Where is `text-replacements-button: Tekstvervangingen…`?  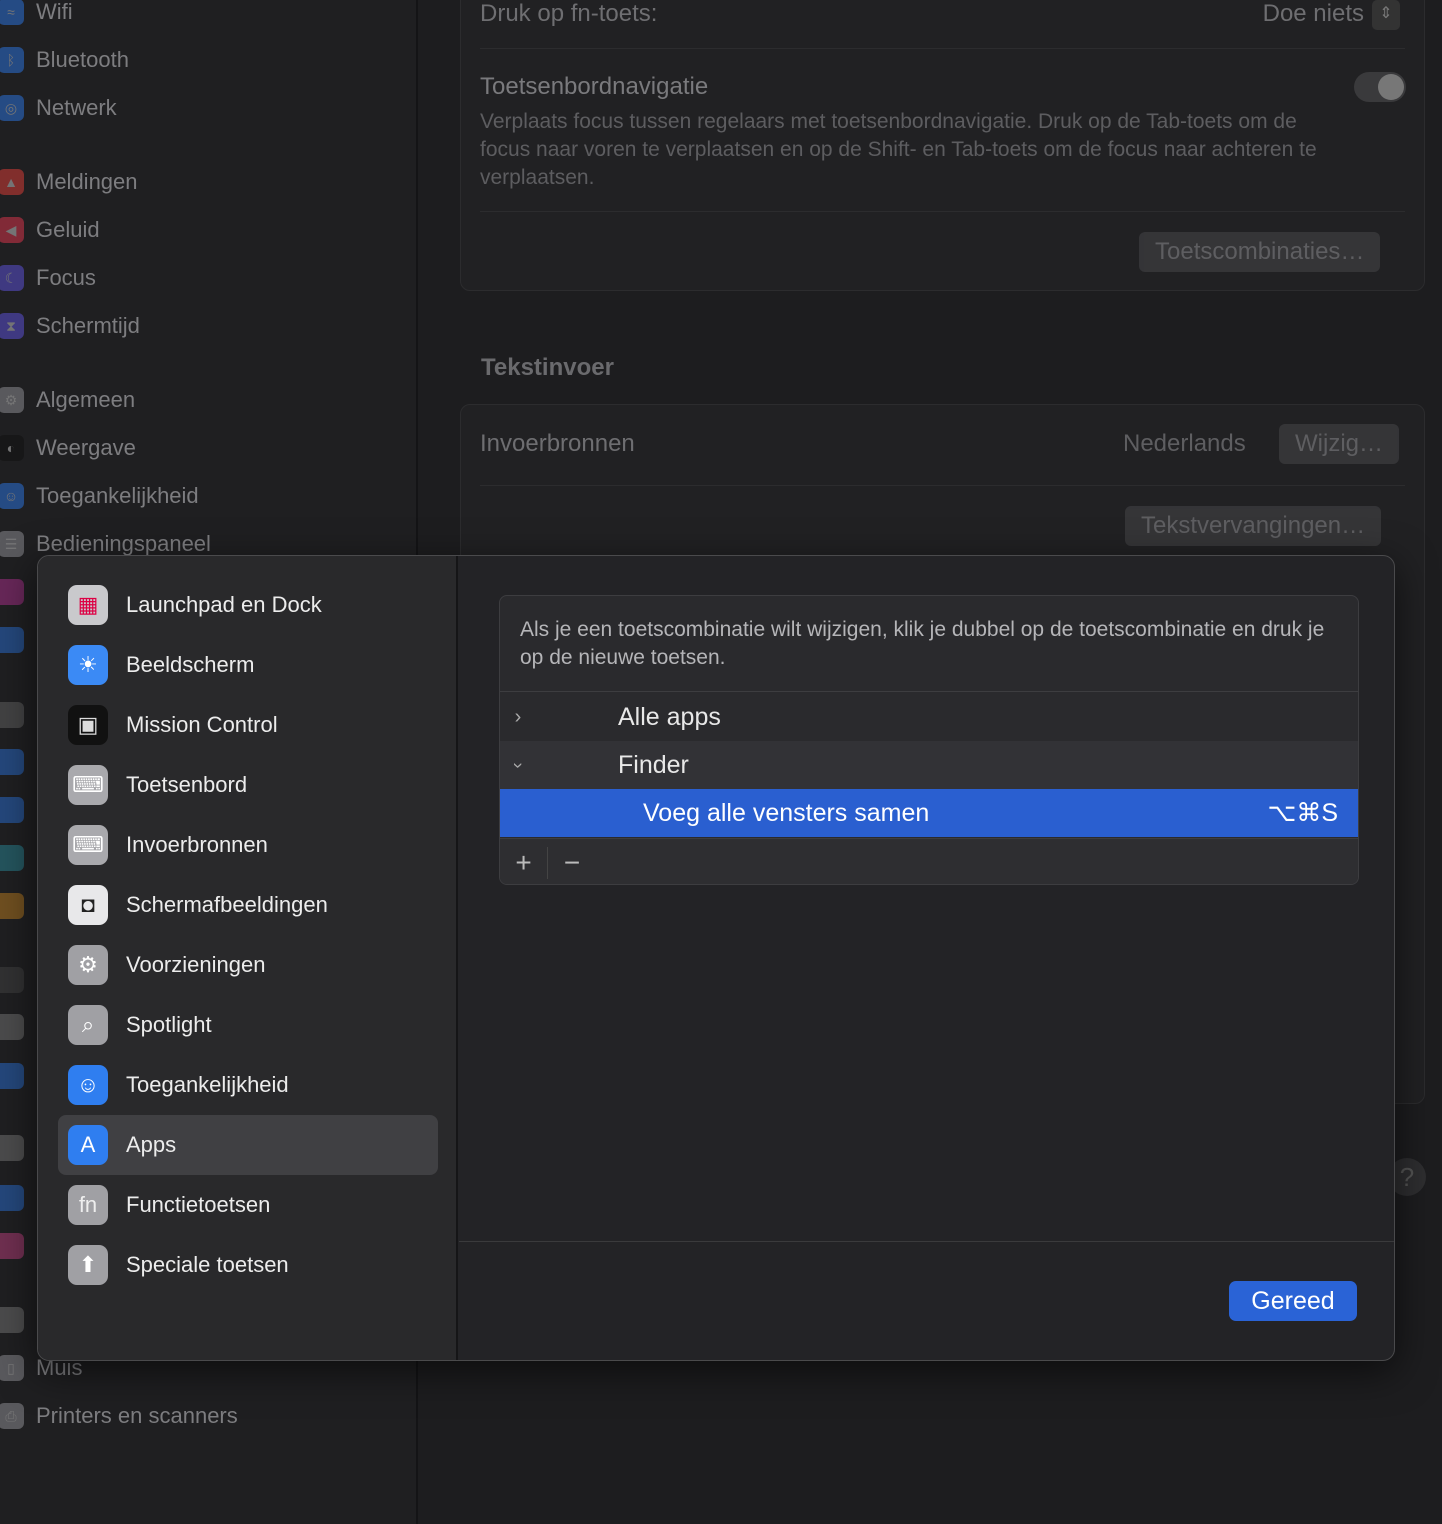 text-replacements-button: Tekstvervangingen… is located at coordinates (1253, 526).